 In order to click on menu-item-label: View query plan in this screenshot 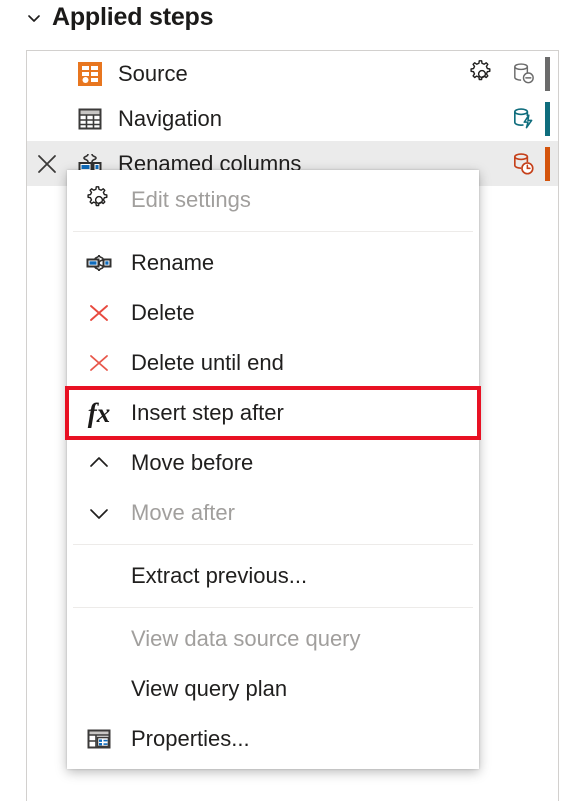, I will do `click(209, 688)`.